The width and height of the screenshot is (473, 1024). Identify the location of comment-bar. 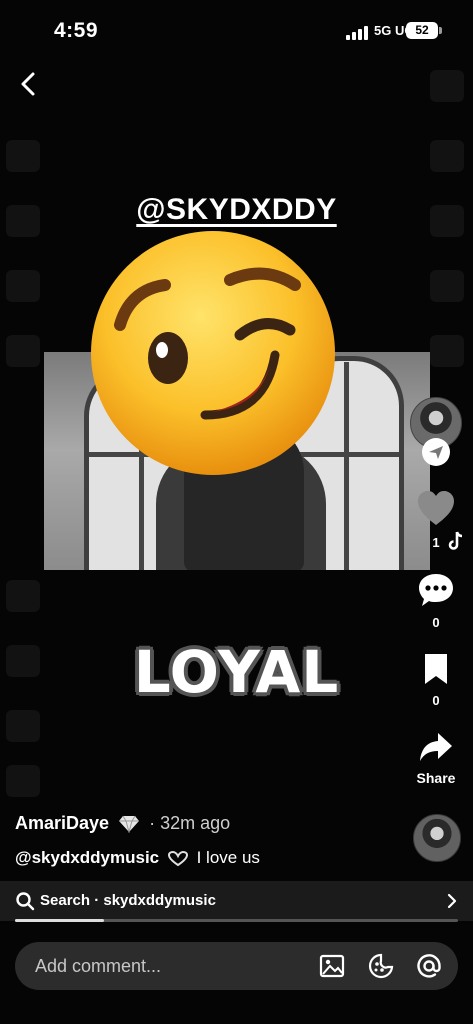
(236, 966).